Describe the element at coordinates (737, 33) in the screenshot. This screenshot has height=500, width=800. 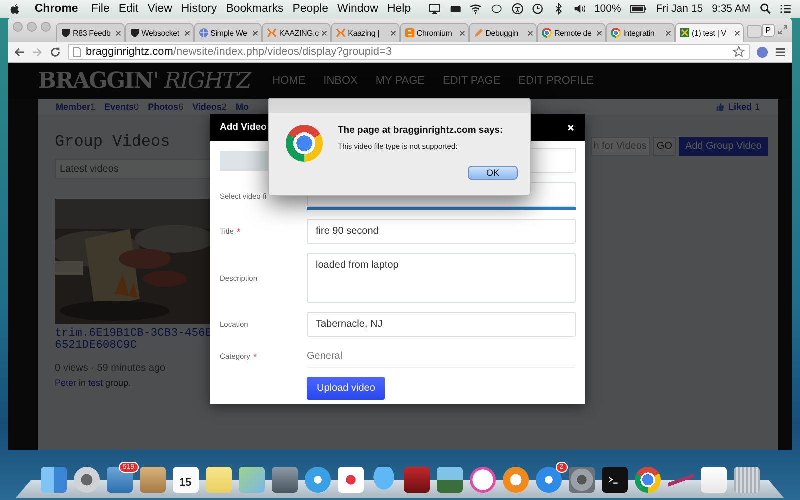
I see `close-icon` at that location.